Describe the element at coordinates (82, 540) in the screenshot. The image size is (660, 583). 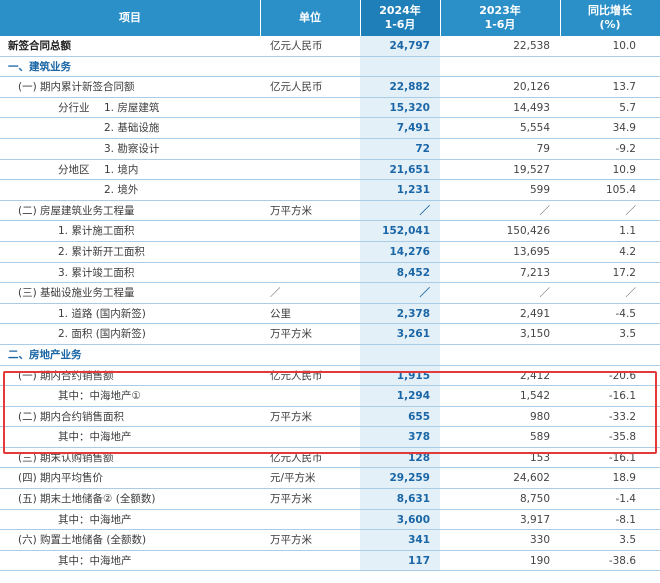
I see `row-label: (六) 购置土地储备 (全额数)` at that location.